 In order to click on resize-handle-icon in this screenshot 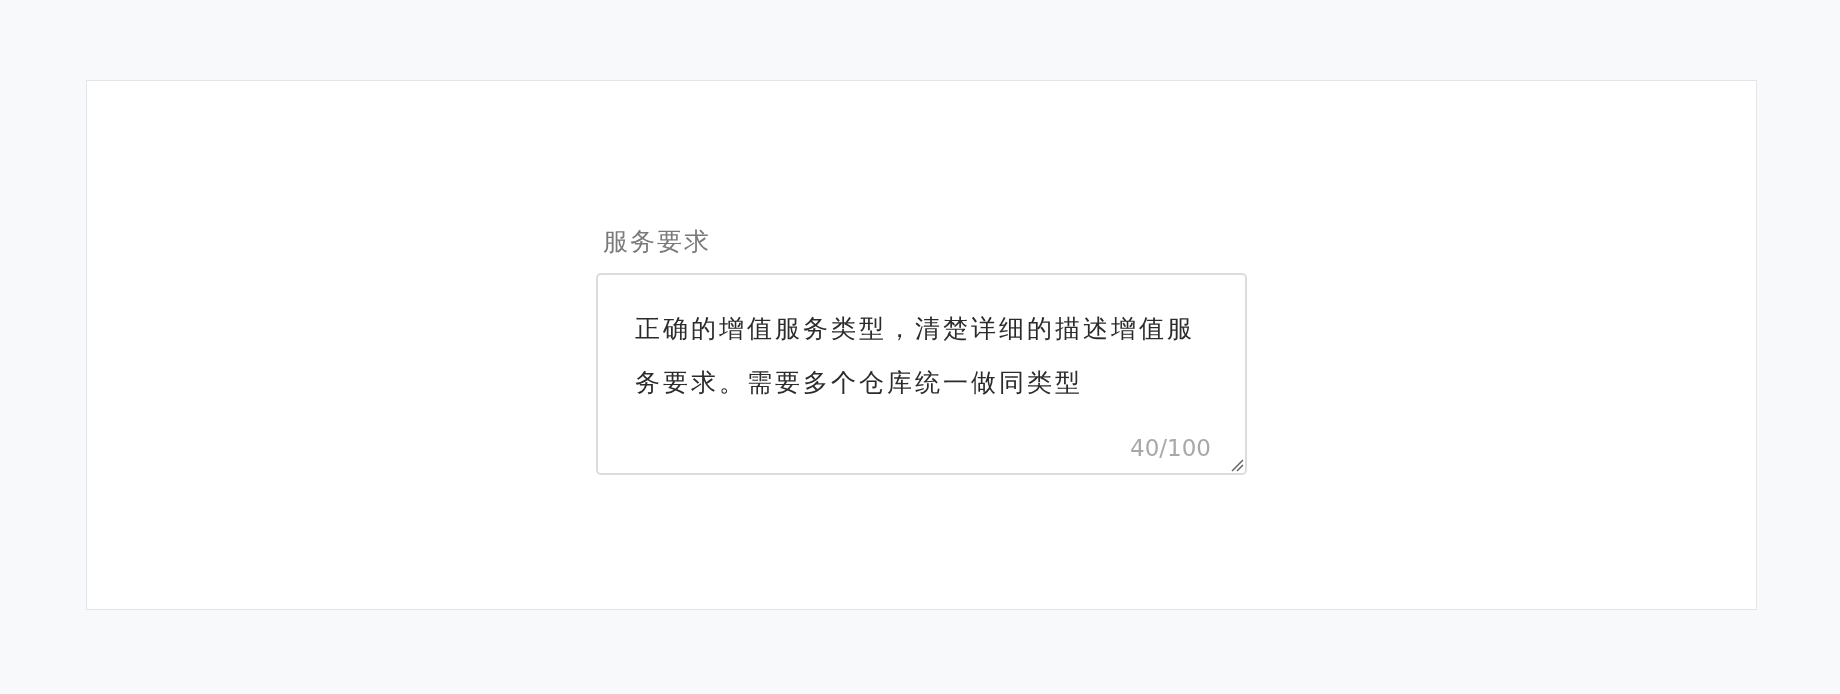, I will do `click(1237, 465)`.